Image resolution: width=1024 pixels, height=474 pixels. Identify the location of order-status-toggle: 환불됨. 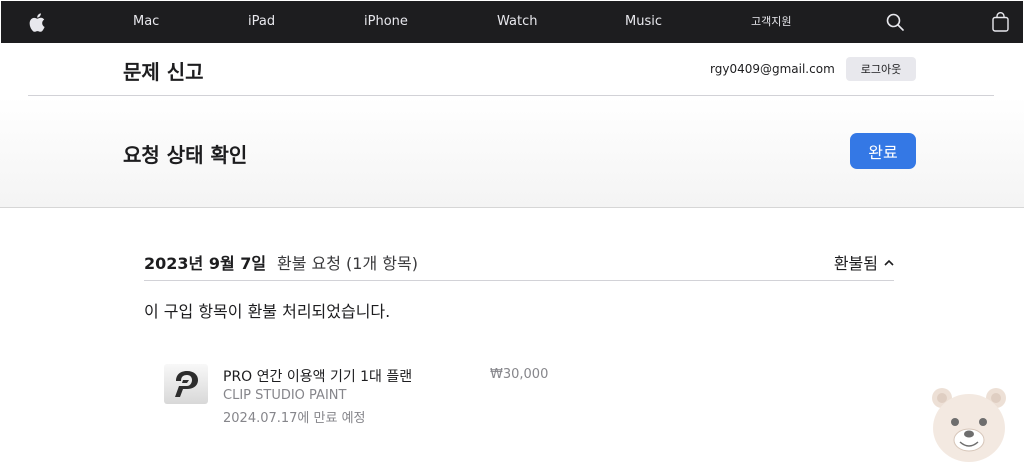
(864, 262).